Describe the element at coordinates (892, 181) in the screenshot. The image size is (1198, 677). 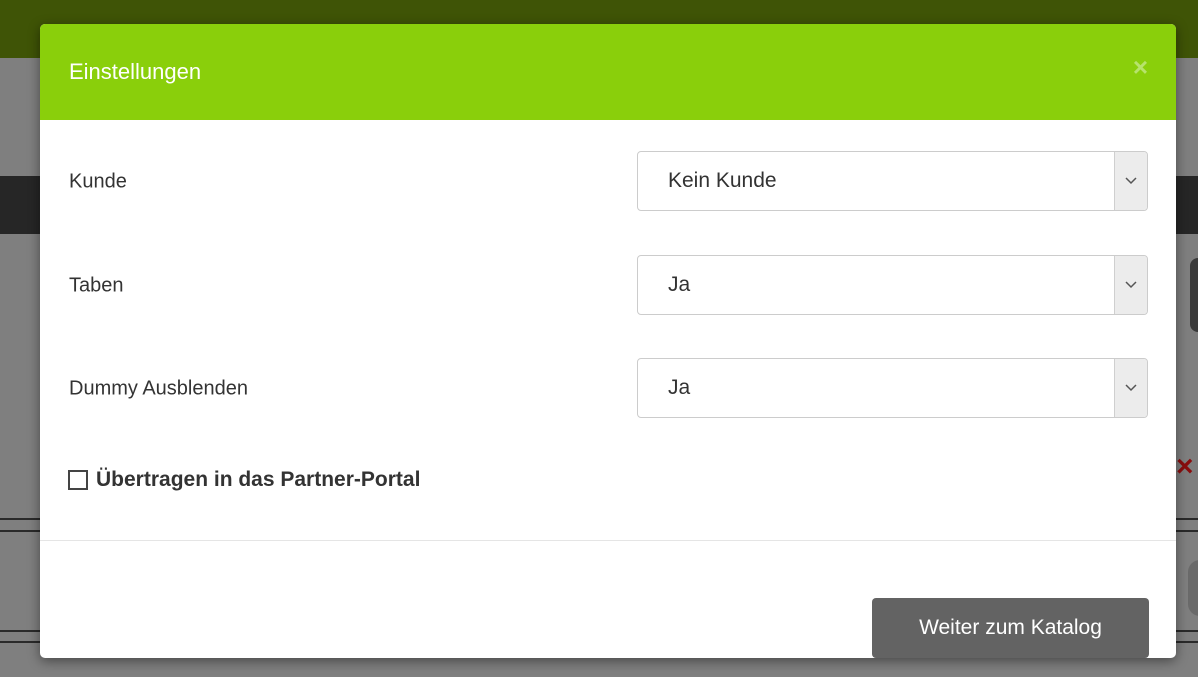
I see `kunde-select: Kein Kunde` at that location.